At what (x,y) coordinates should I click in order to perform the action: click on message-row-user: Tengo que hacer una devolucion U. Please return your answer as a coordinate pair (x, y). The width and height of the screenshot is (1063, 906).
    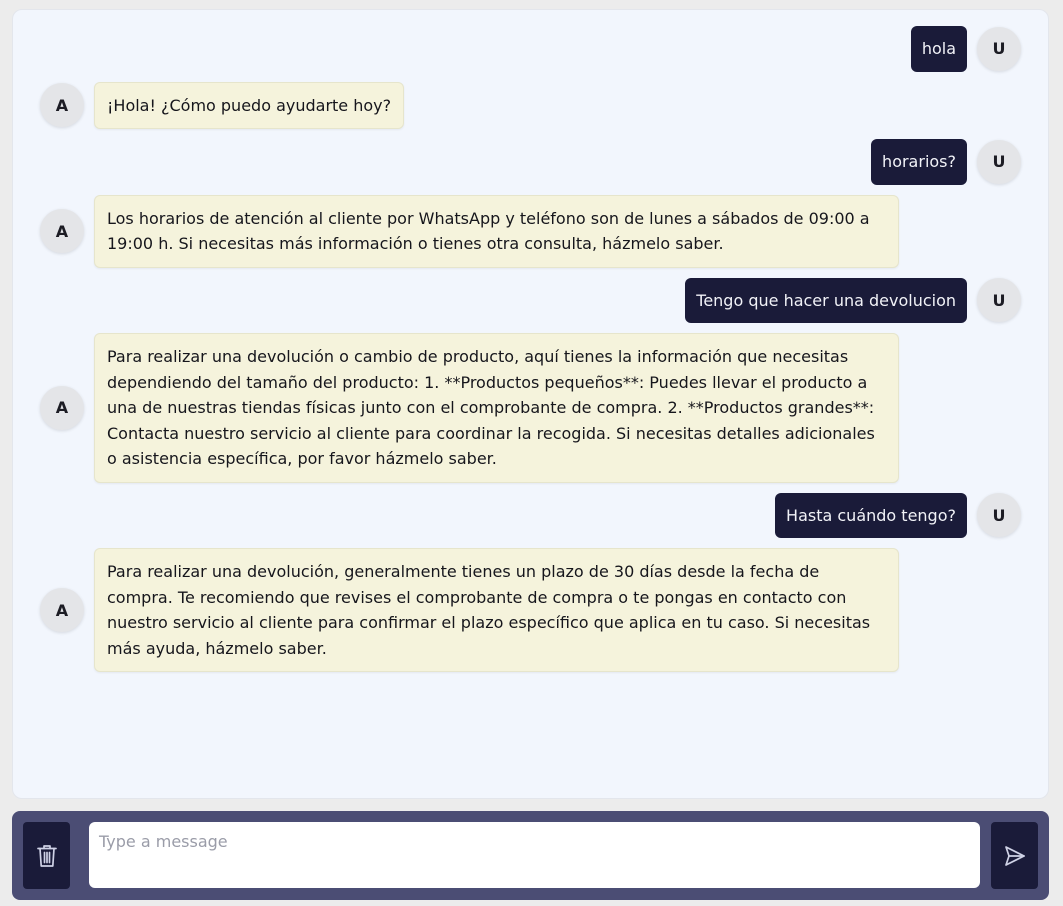
    Looking at the image, I should click on (530, 300).